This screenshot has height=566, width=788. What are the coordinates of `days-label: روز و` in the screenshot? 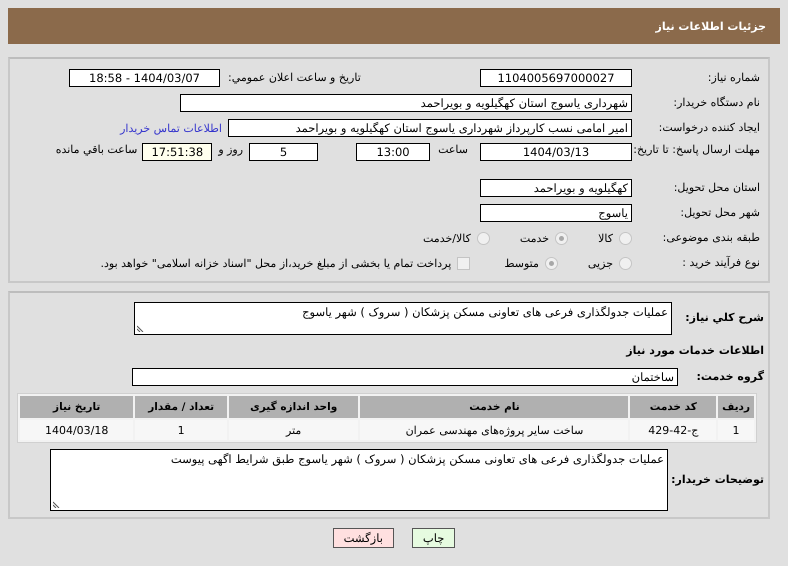 It's located at (231, 149).